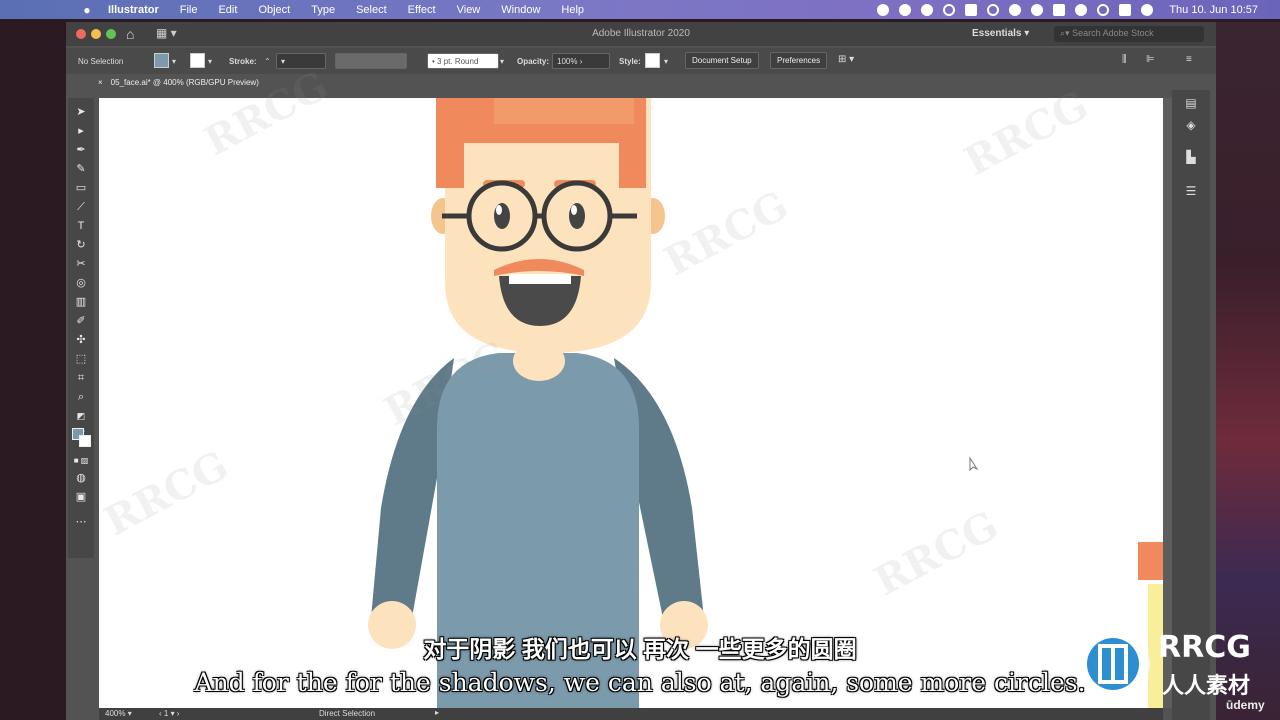 The image size is (1280, 720). Describe the element at coordinates (81, 478) in the screenshot. I see `draw-mode-icon: ◍` at that location.